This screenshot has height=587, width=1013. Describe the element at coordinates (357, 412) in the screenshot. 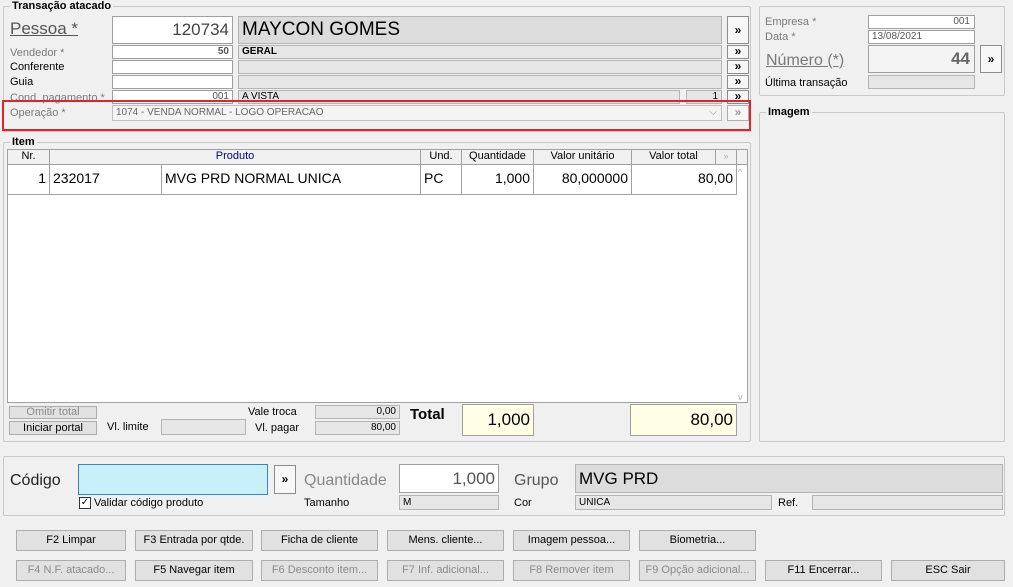

I see `vale-troca-field: 0,00` at that location.